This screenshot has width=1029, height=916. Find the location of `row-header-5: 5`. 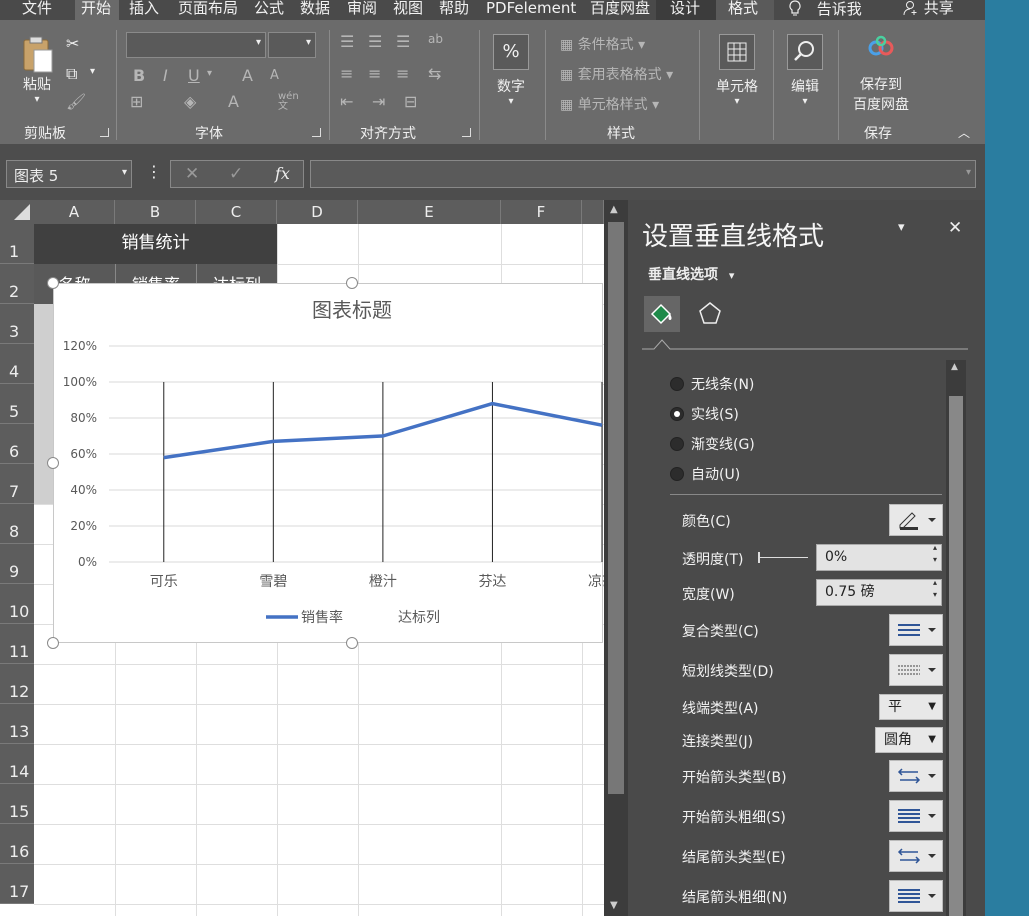

row-header-5: 5 is located at coordinates (17, 404).